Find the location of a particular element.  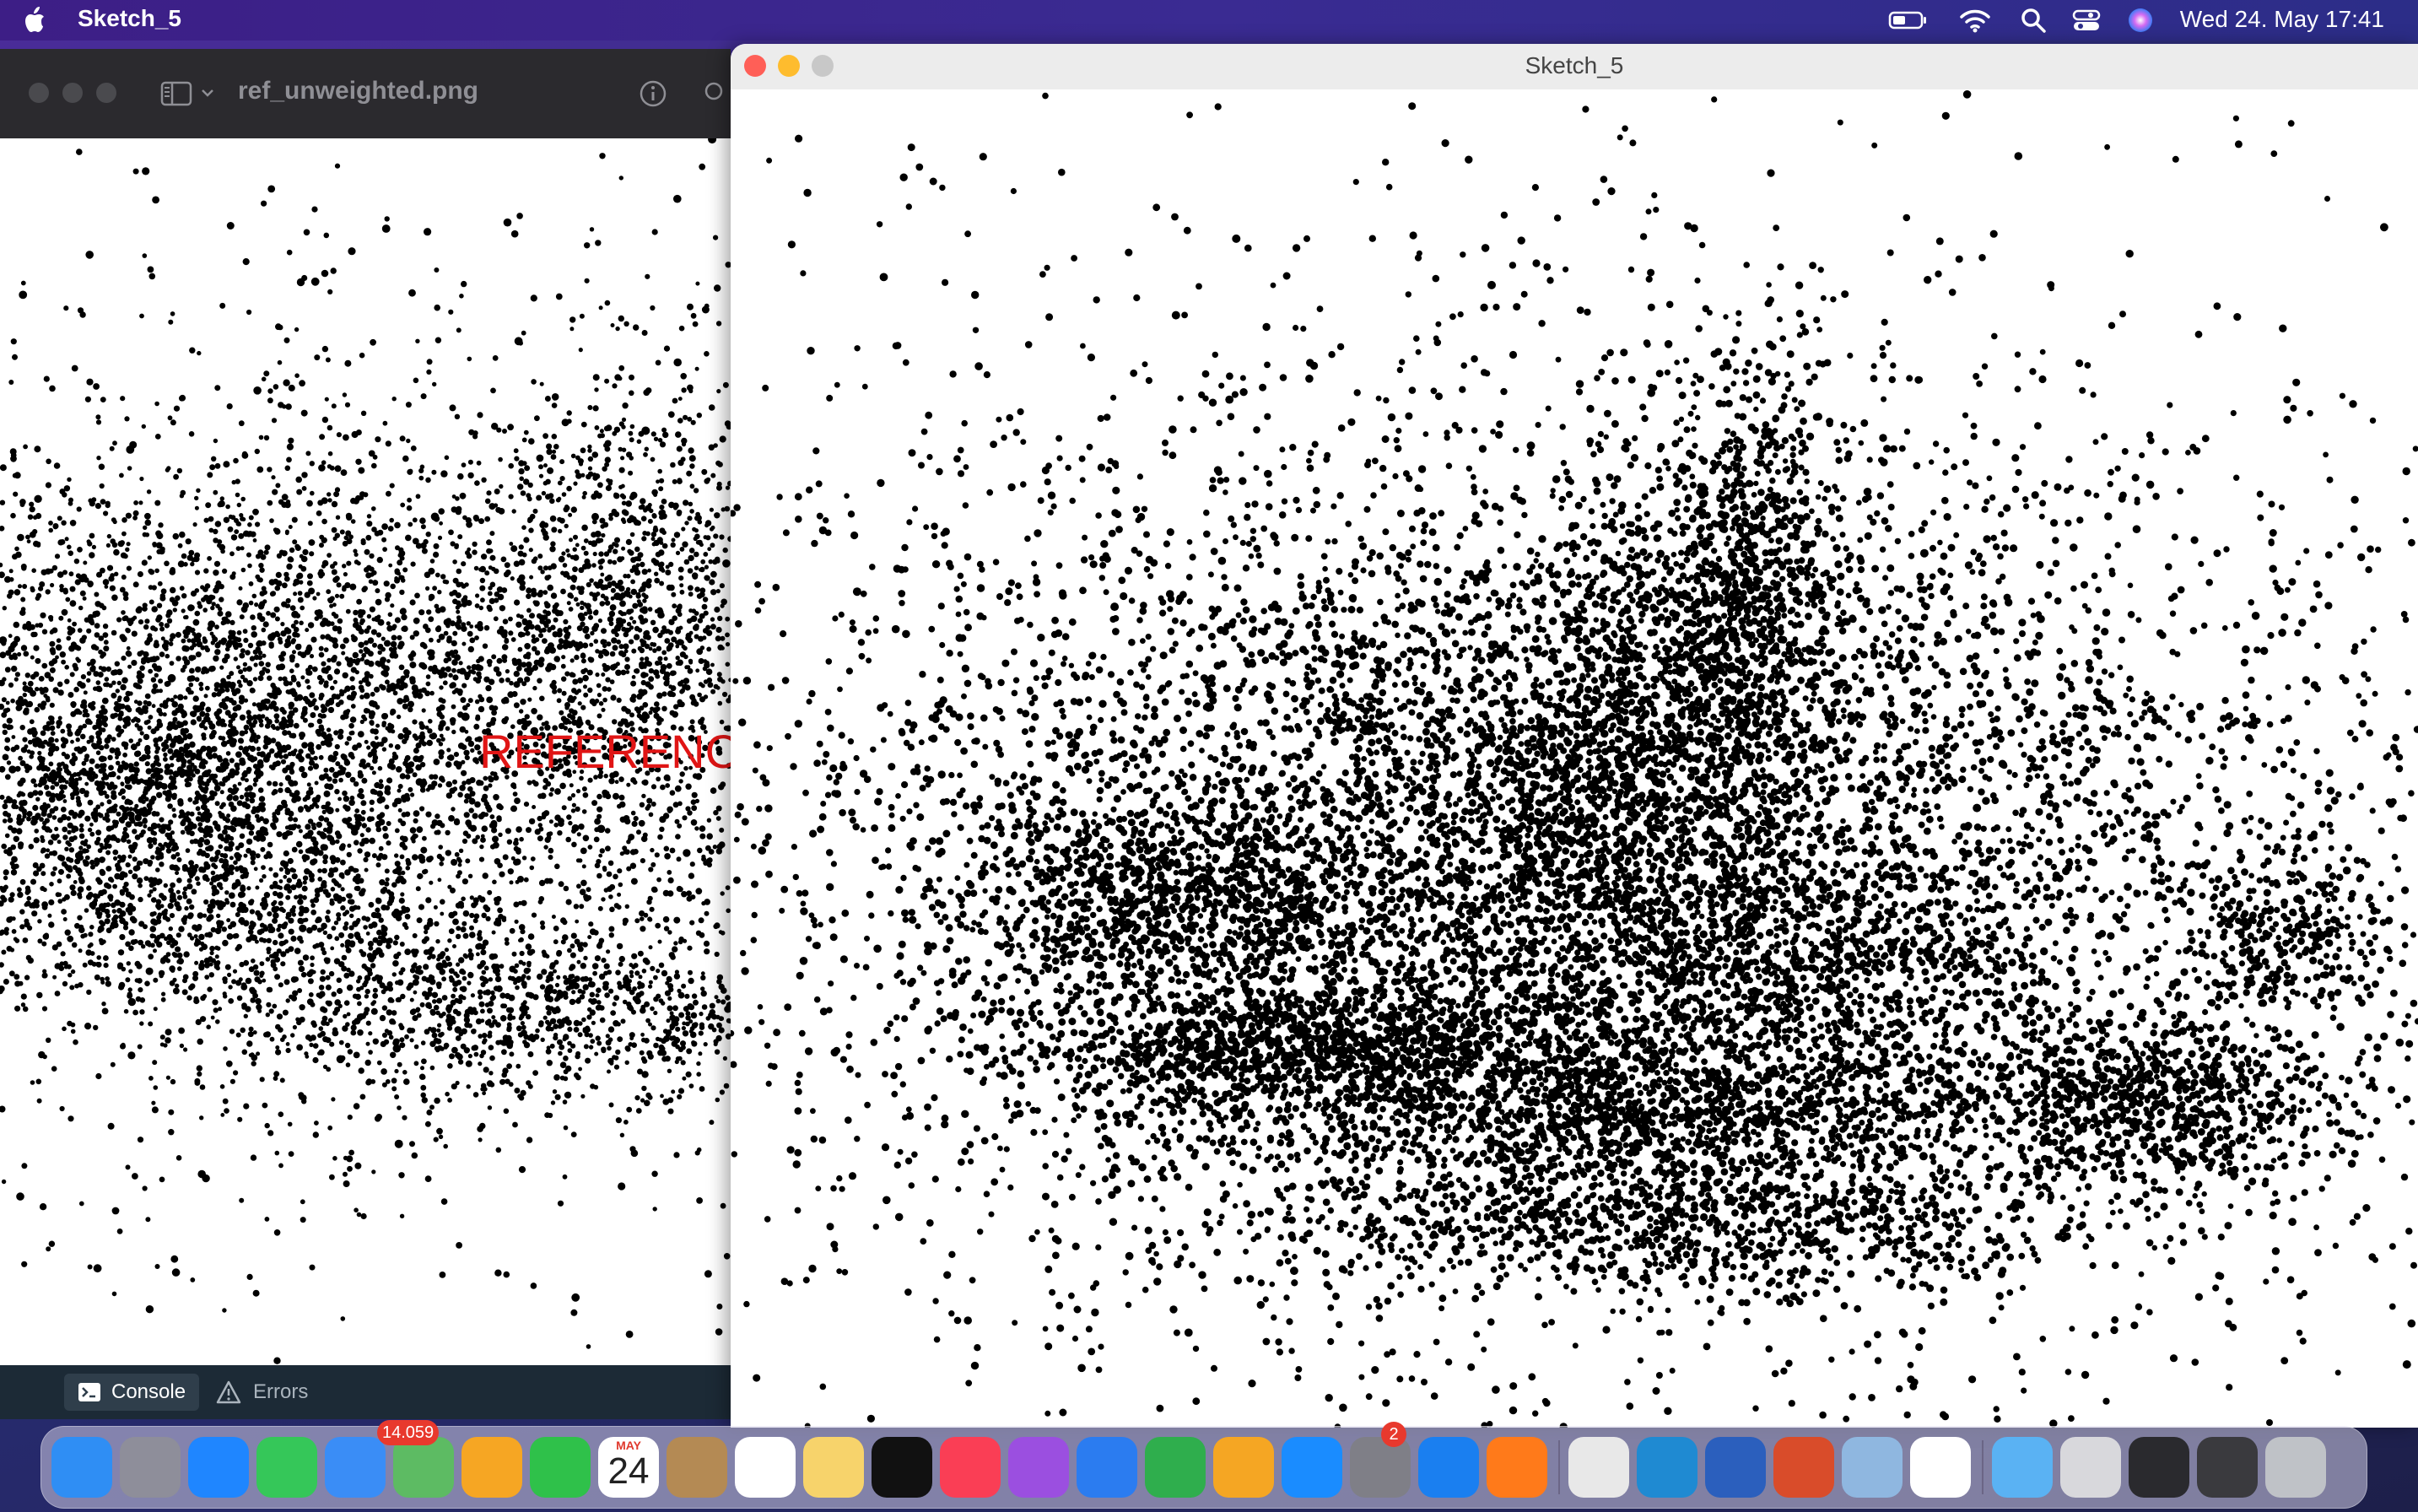

dock-app-store-icon is located at coordinates (1312, 1467).